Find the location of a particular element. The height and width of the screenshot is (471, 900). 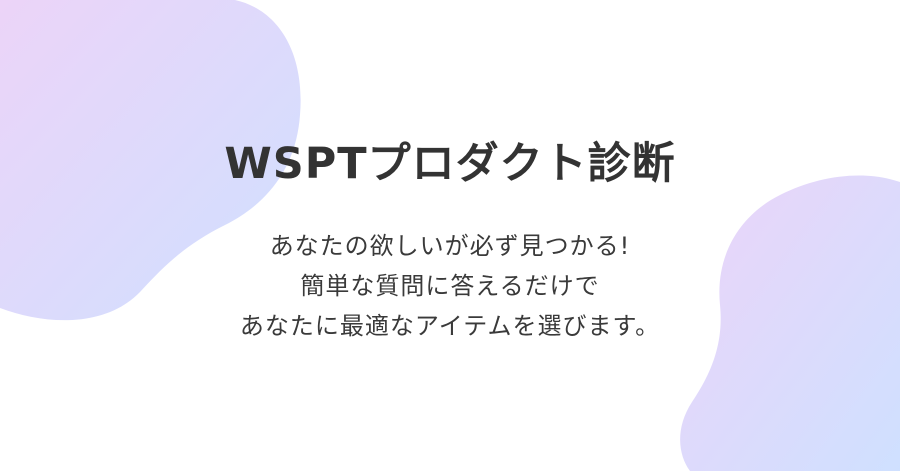

subtitle-line-2: 簡単な質問に答えるだけで is located at coordinates (450, 286).